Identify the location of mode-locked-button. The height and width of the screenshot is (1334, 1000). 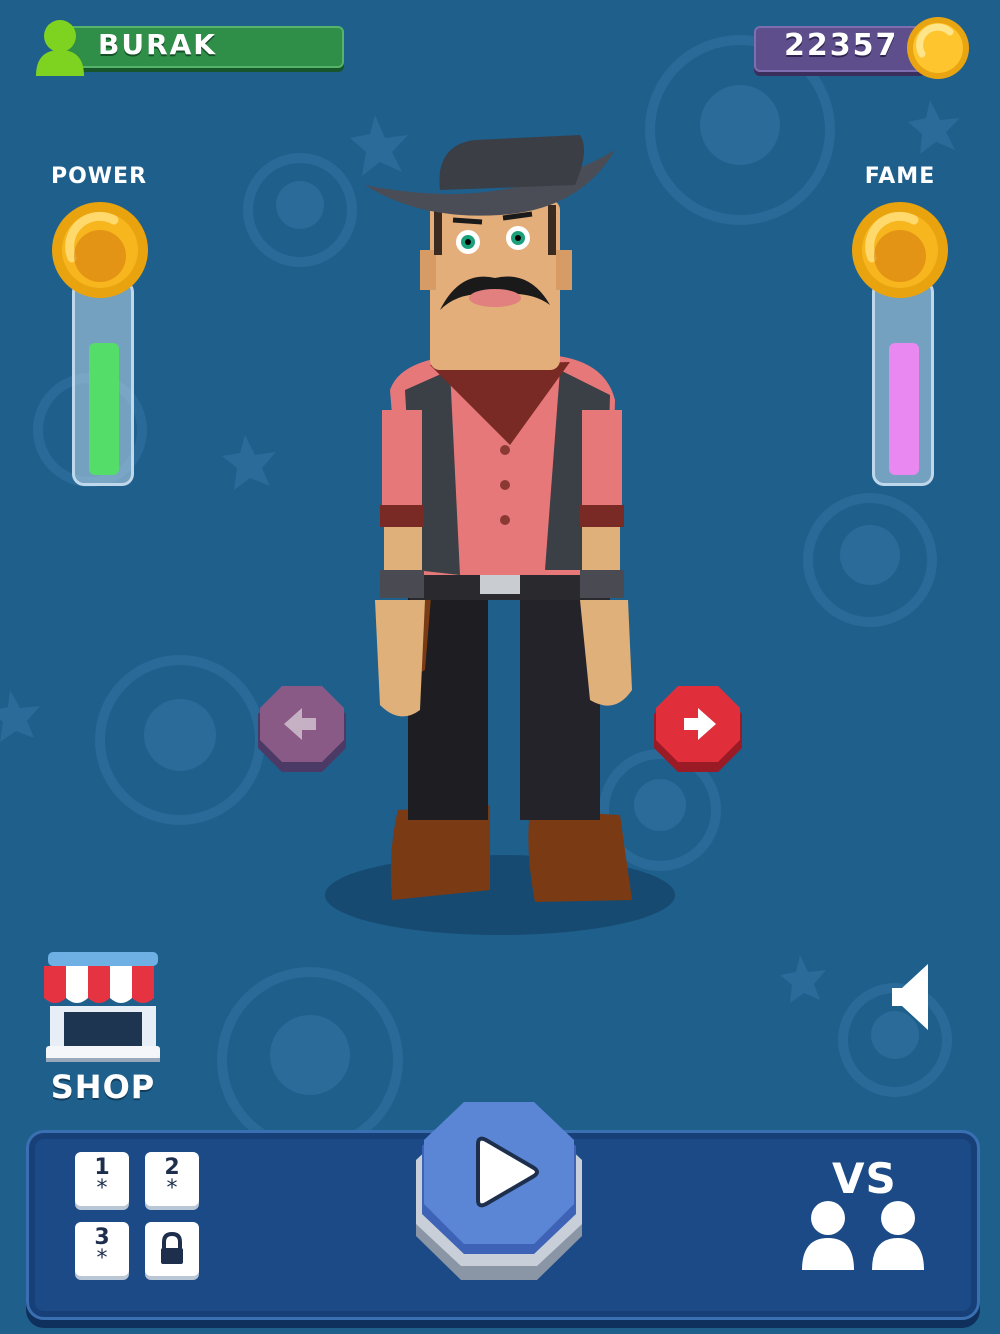
(172, 1249).